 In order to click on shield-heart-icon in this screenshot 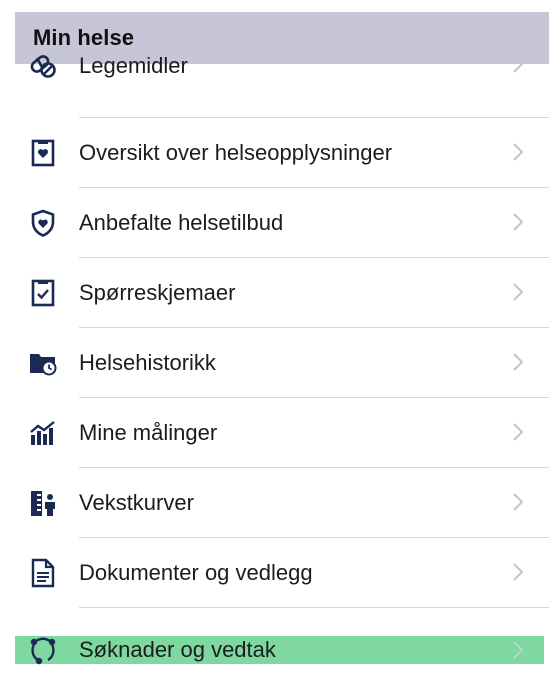, I will do `click(43, 223)`.